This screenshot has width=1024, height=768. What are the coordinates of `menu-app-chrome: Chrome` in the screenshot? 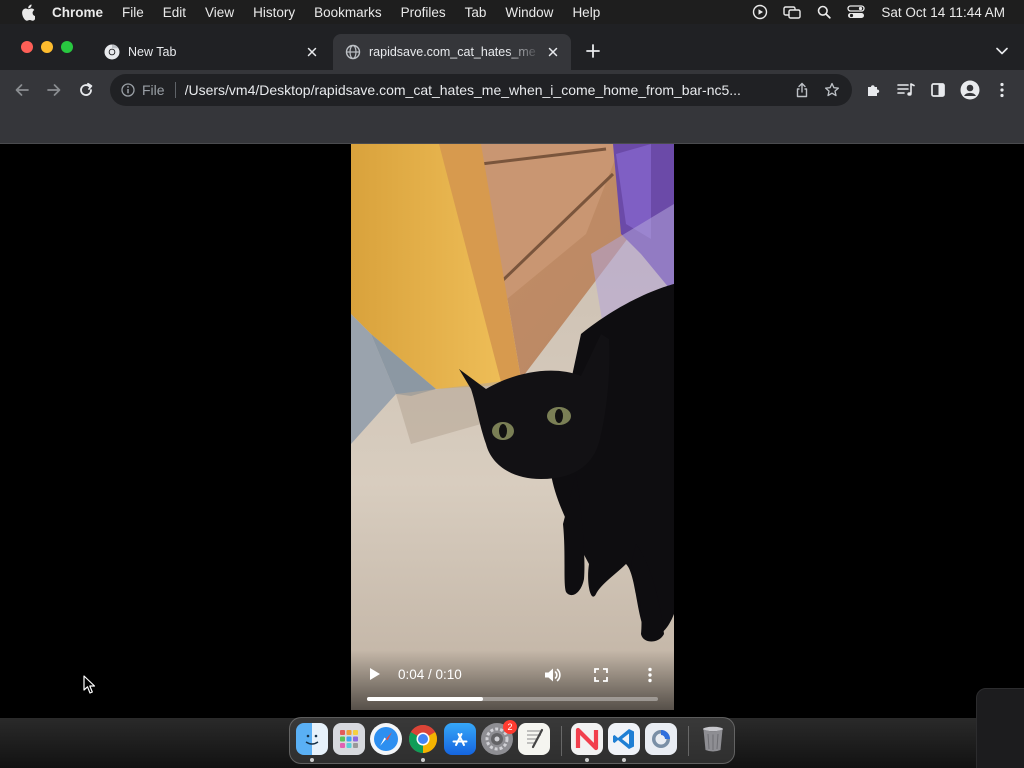 It's located at (77, 12).